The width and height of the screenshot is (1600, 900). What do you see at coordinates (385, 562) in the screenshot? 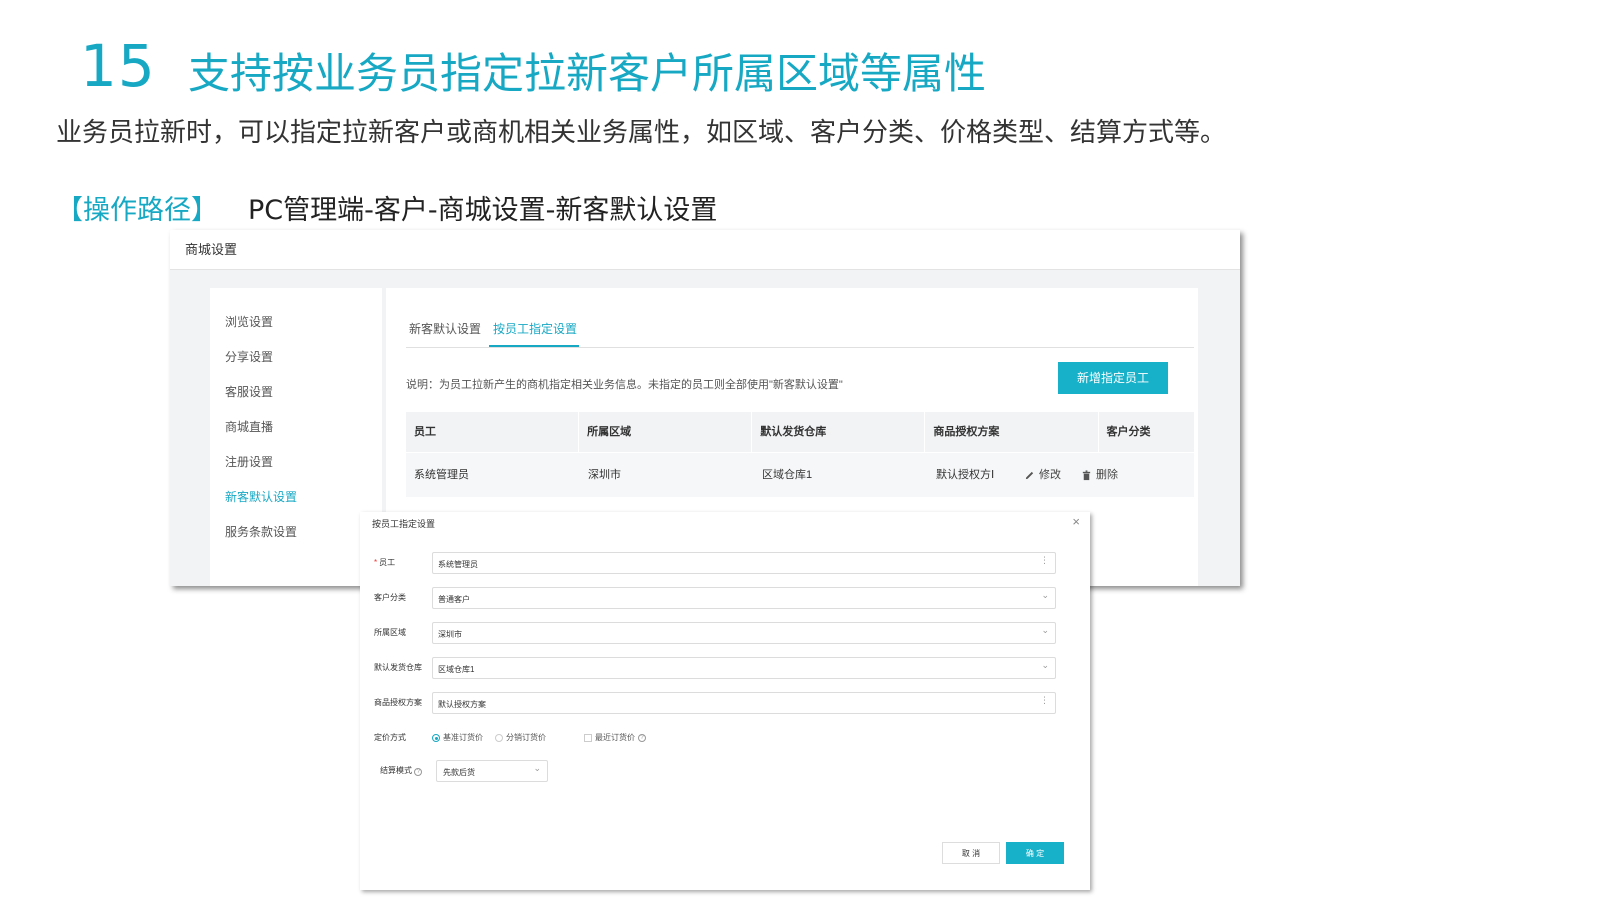
I see `field-employee-label: * 员工` at bounding box center [385, 562].